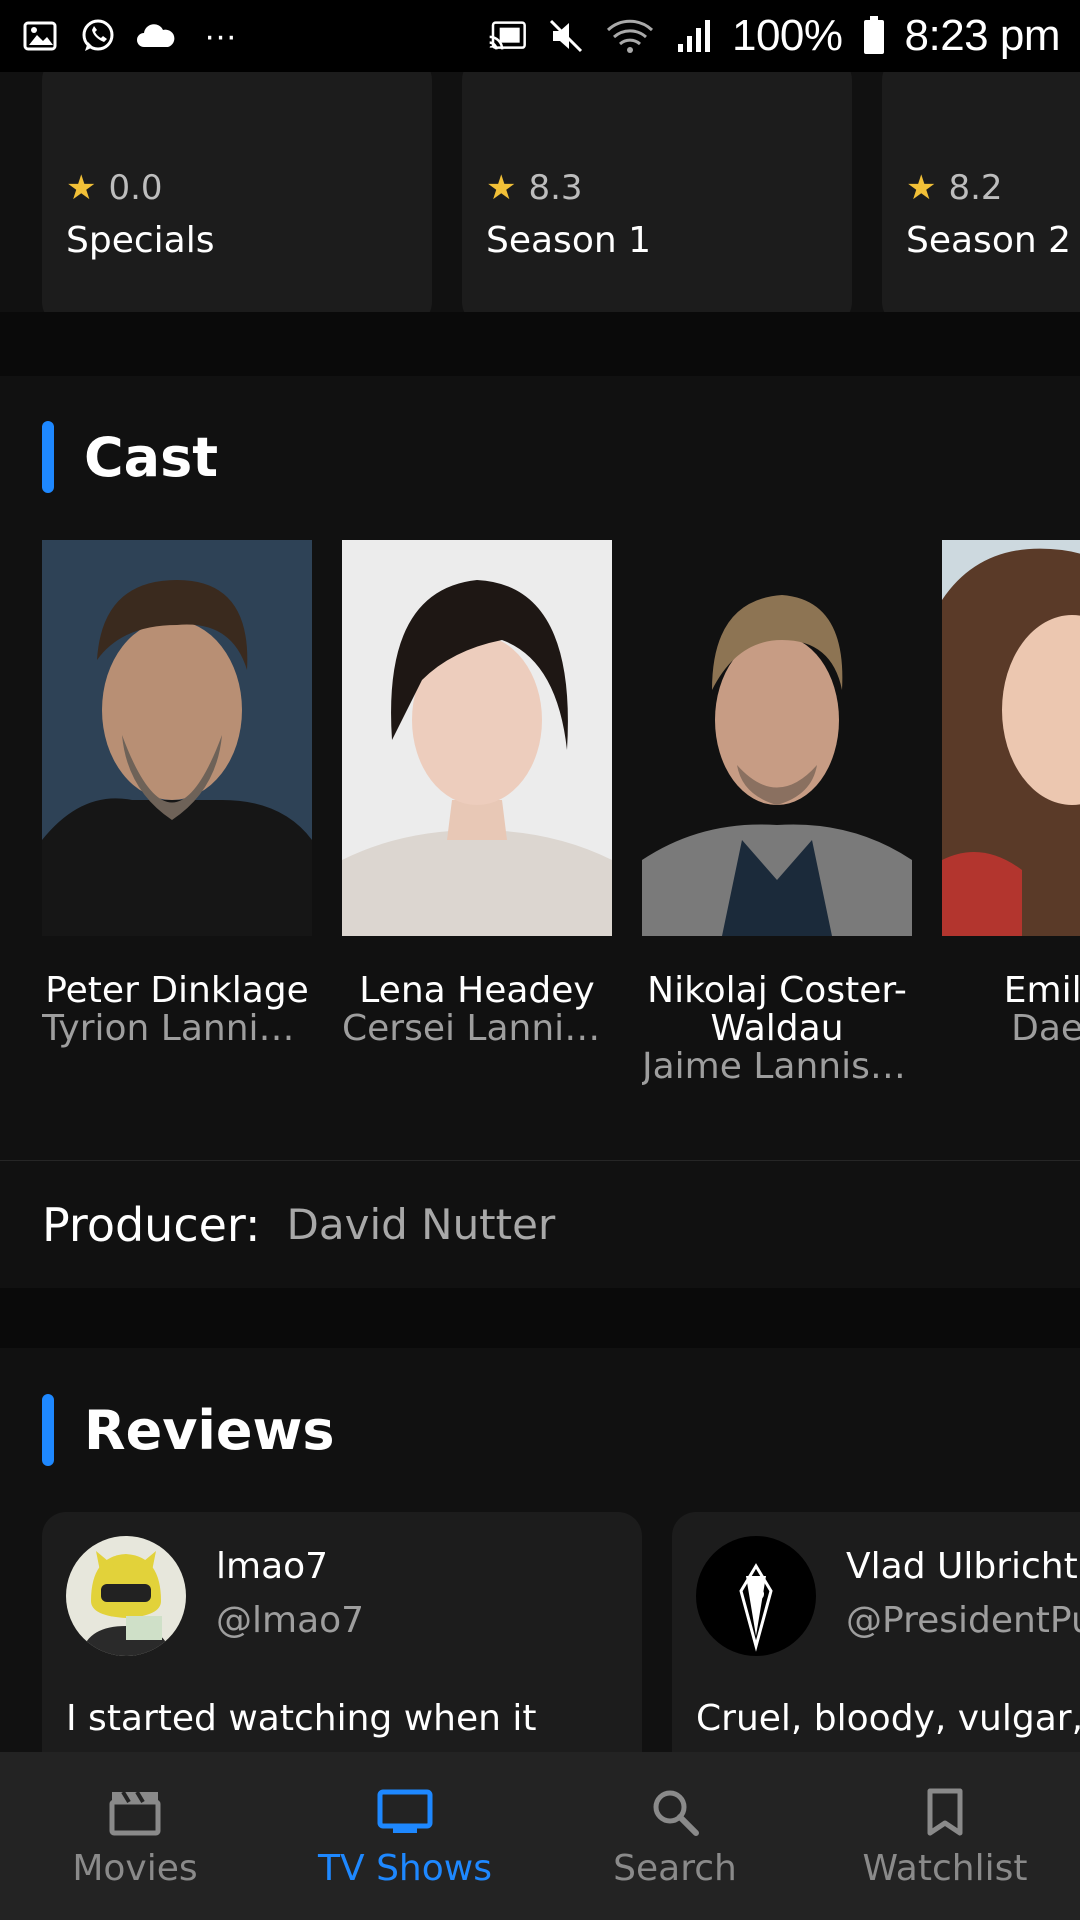 The image size is (1080, 1920). What do you see at coordinates (135, 188) in the screenshot?
I see `season-rating-value: 0.0` at bounding box center [135, 188].